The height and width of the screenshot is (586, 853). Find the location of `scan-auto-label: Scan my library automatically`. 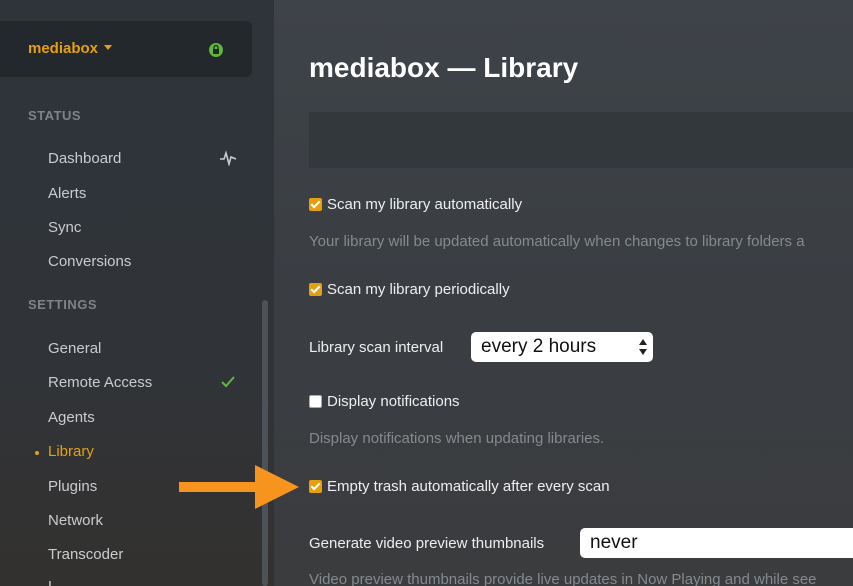

scan-auto-label: Scan my library automatically is located at coordinates (425, 204).